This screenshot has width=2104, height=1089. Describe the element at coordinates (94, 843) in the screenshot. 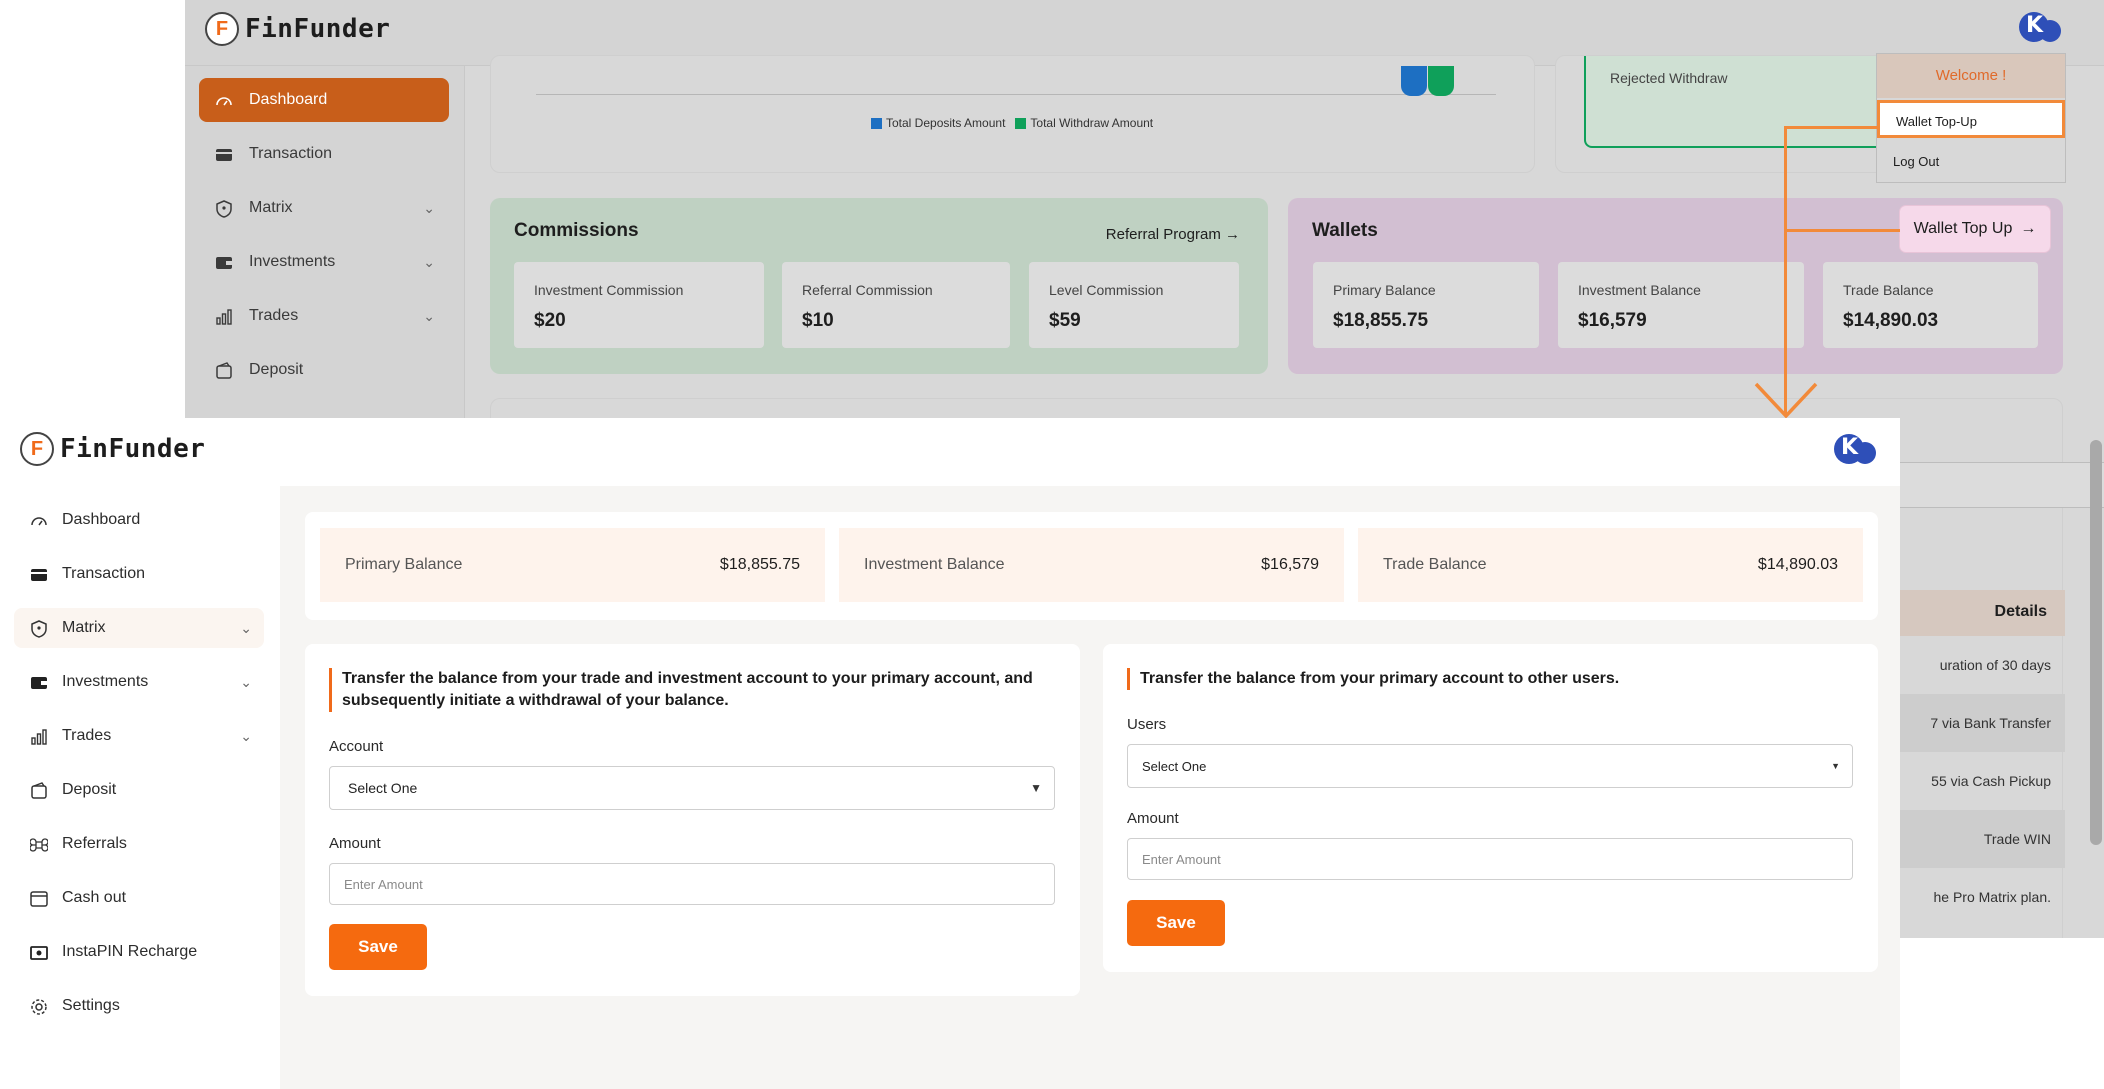

I see `sidebar-item-label: Referrals` at that location.